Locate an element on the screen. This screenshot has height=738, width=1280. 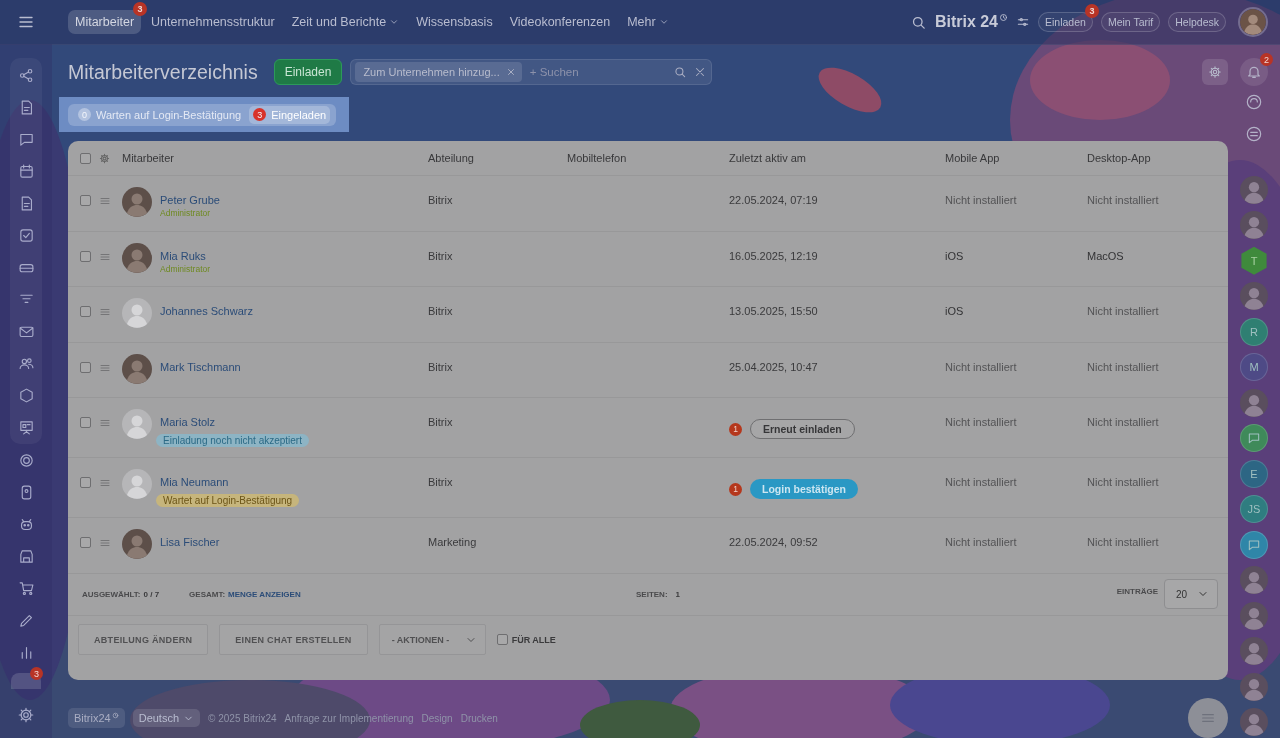
count-badge: 1 is located at coordinates (735, 489).